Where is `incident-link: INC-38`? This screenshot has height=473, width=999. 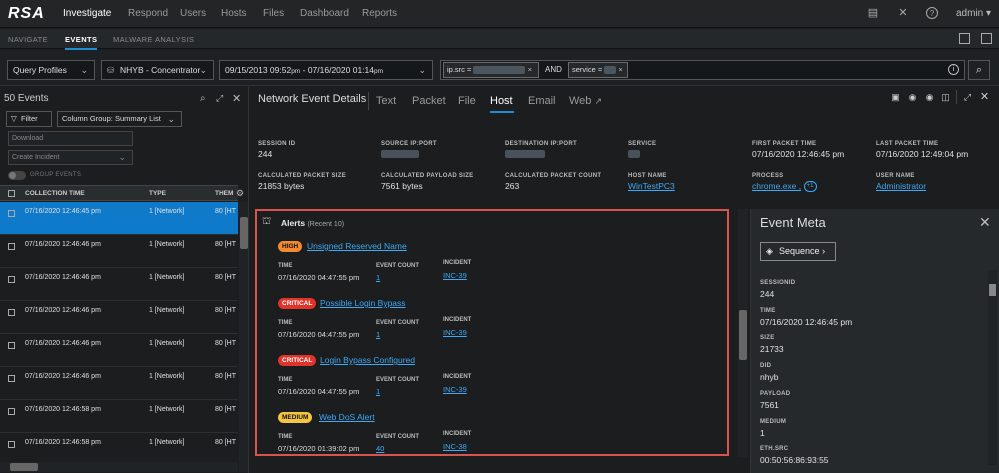
incident-link: INC-38 is located at coordinates (455, 446).